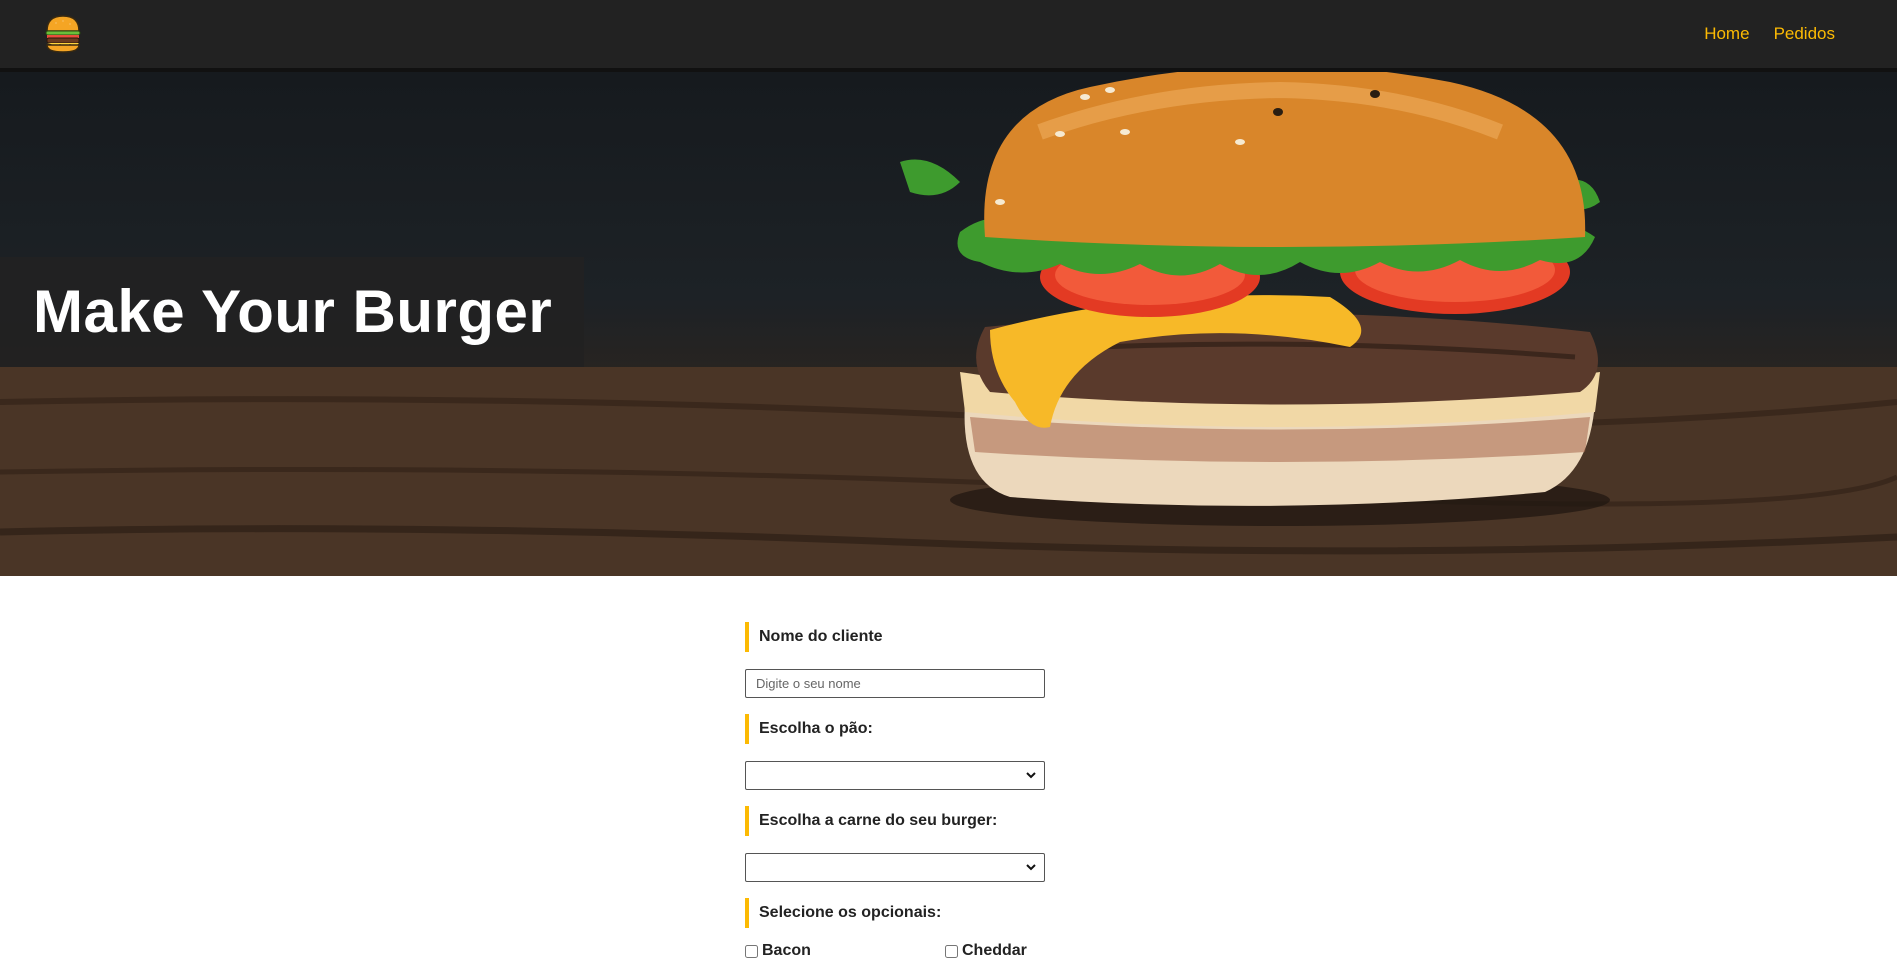 The image size is (1897, 960). What do you see at coordinates (1769, 34) in the screenshot?
I see `nav-links: Home Pedidos` at bounding box center [1769, 34].